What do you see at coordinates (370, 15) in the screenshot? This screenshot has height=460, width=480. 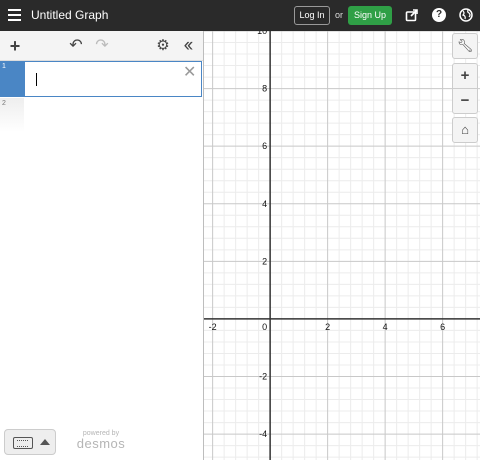 I see `signup-button: Sign Up` at bounding box center [370, 15].